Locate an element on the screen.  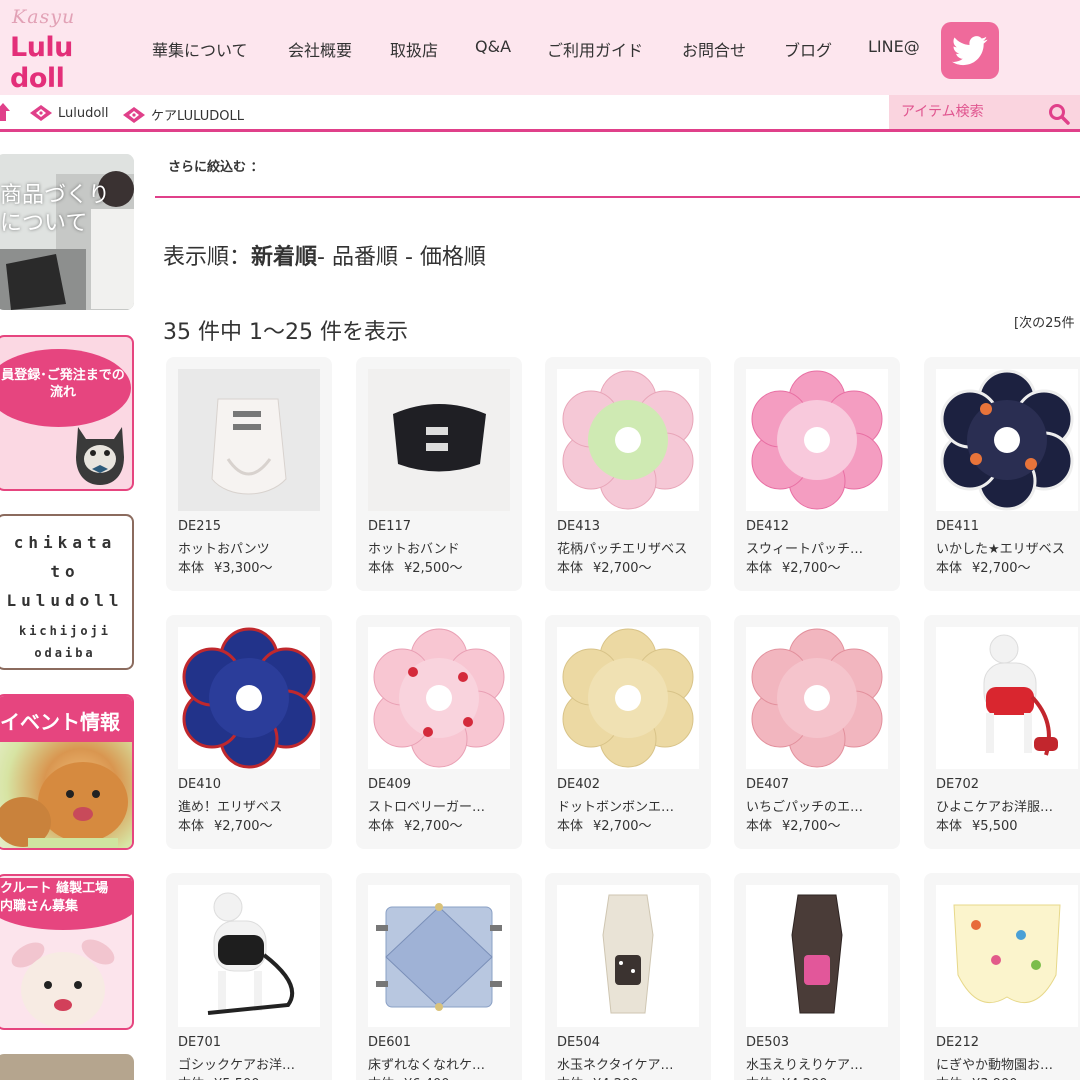
product-card: DE410 進め！エリザベス 本体 ¥2,700〜 is located at coordinates (249, 732).